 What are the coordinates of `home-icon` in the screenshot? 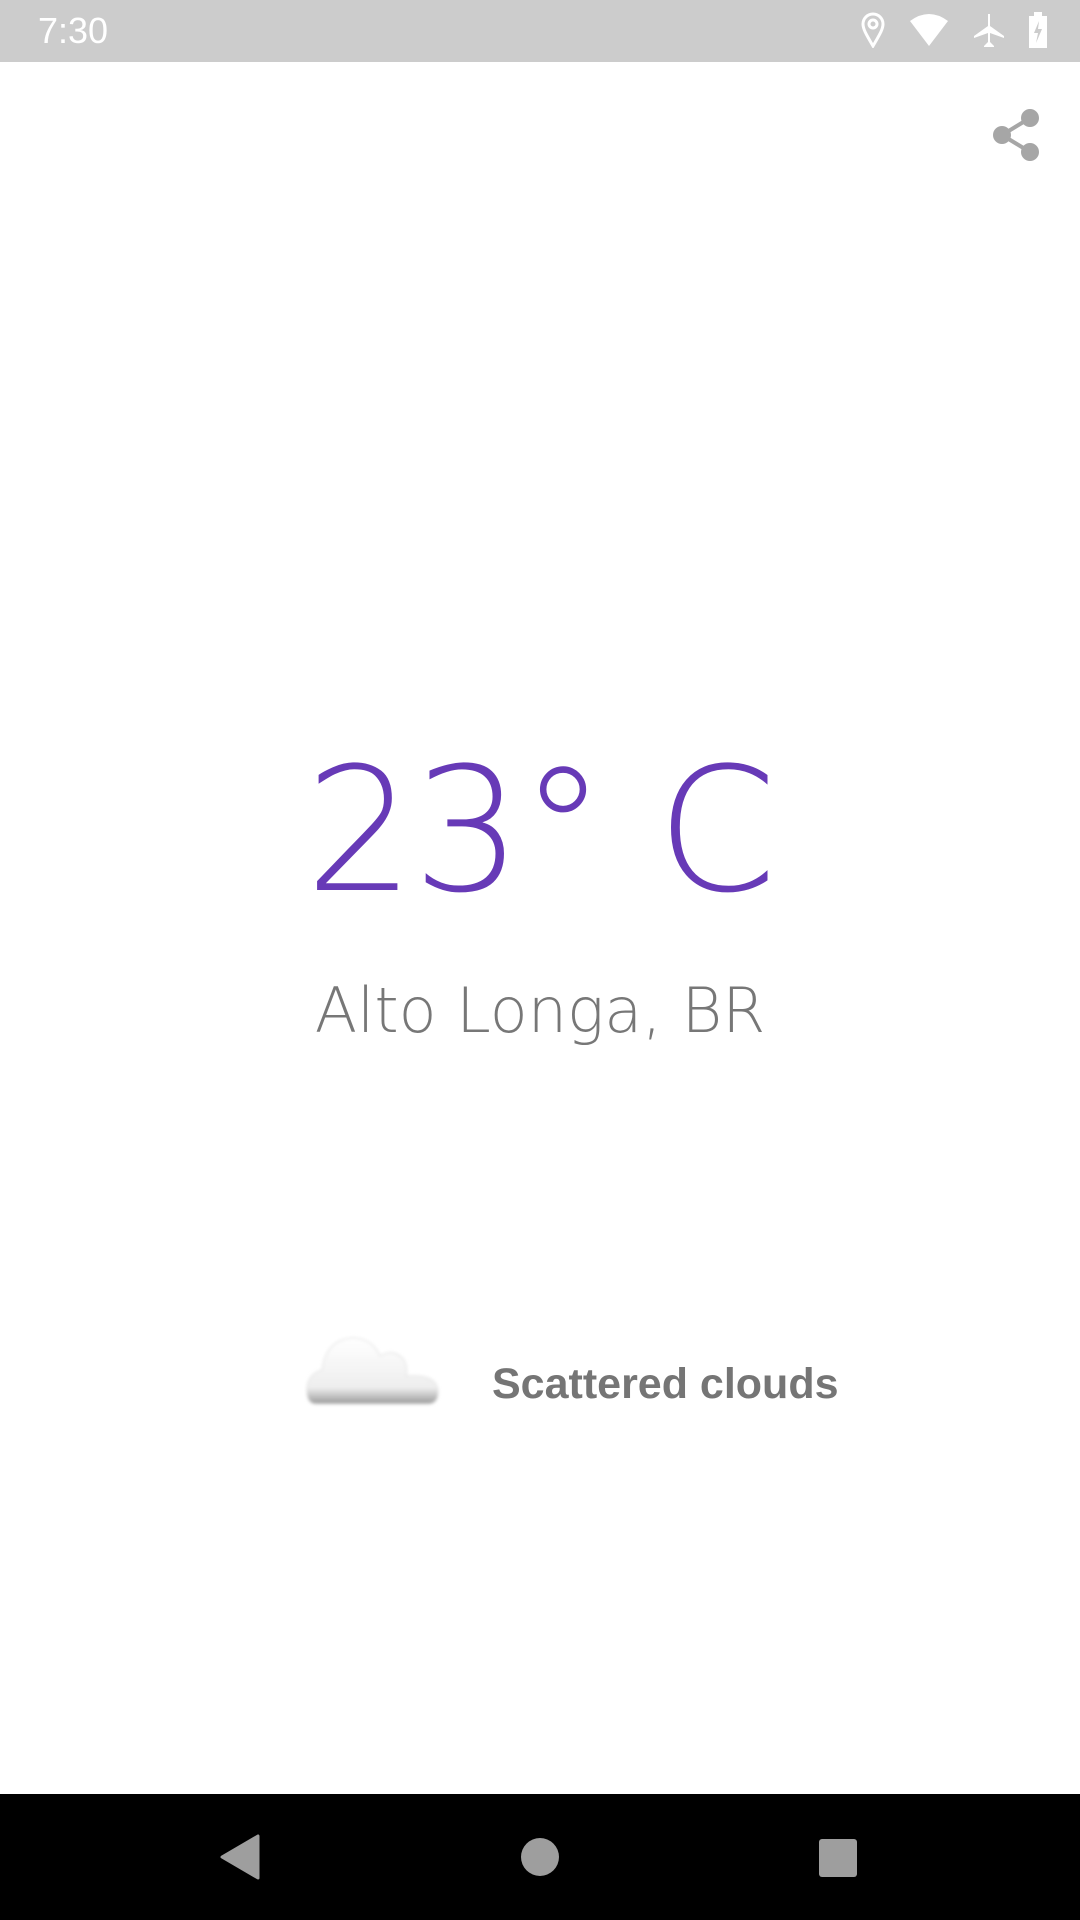 It's located at (540, 1857).